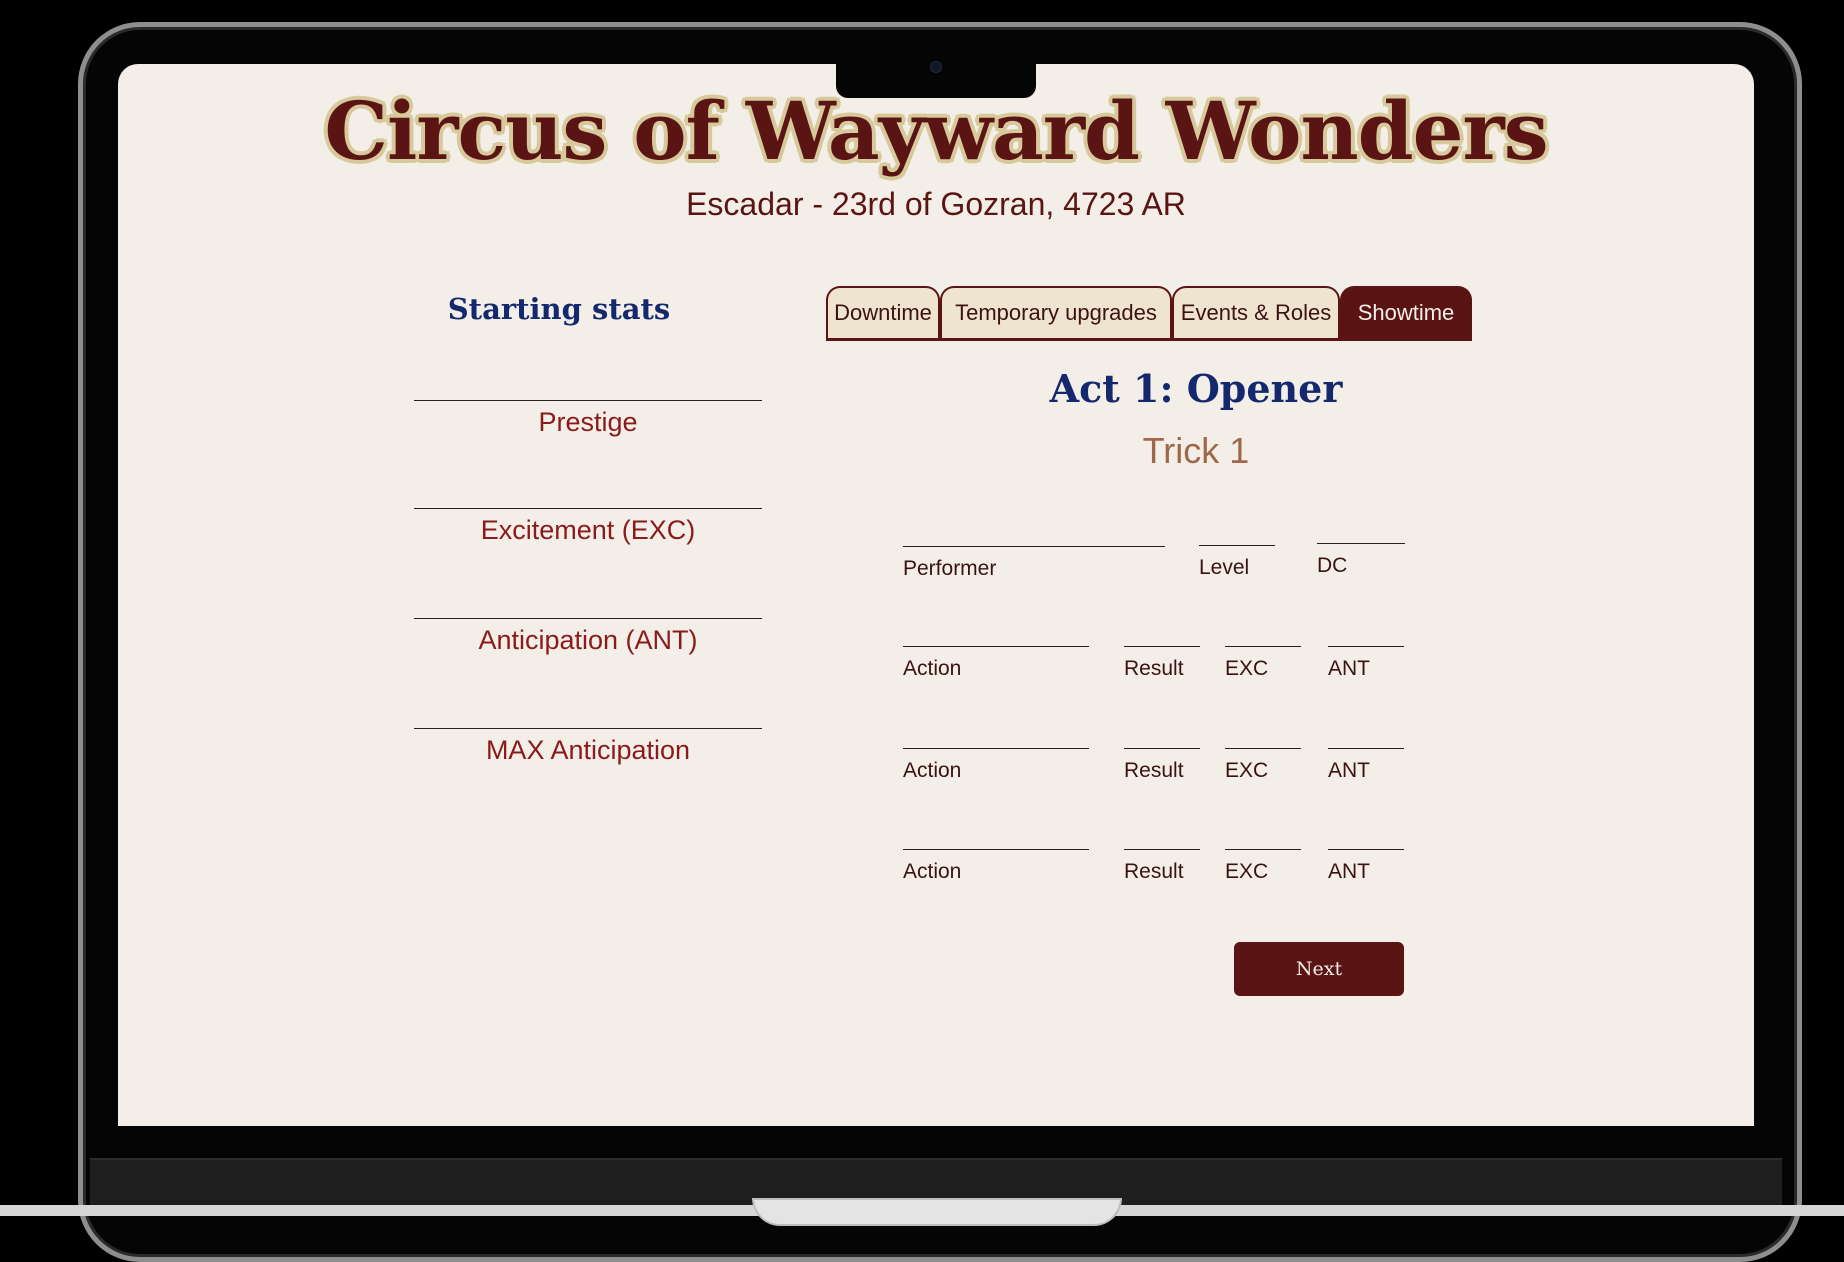 The image size is (1844, 1262). What do you see at coordinates (1332, 565) in the screenshot?
I see `dc-label: DC` at bounding box center [1332, 565].